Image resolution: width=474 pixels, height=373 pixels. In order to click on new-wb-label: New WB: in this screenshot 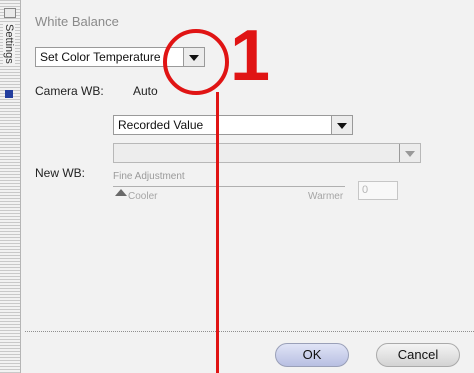, I will do `click(60, 173)`.